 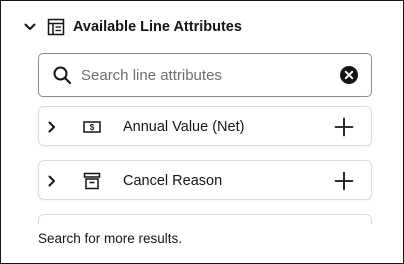 I want to click on search-field, so click(x=205, y=75).